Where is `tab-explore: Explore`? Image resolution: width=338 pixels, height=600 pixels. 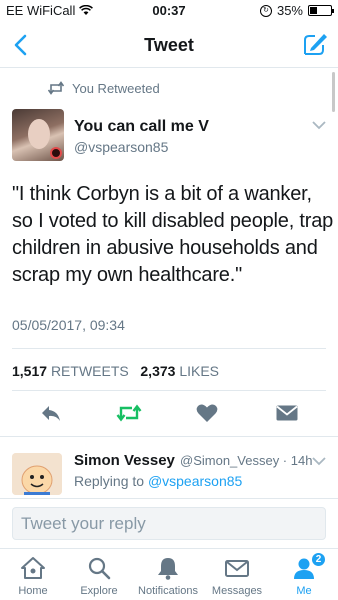 tab-explore: Explore is located at coordinates (99, 574).